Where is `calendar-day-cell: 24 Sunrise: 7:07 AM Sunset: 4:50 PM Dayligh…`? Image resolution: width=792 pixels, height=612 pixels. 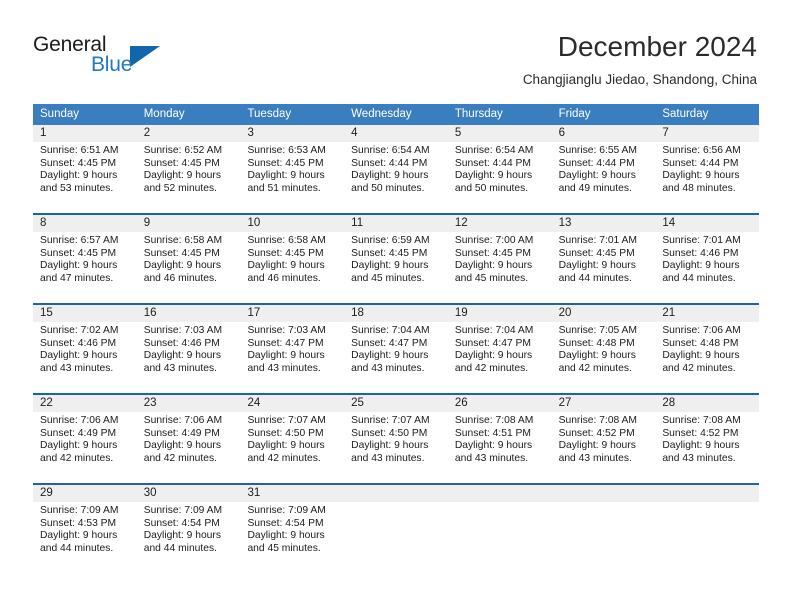 calendar-day-cell: 24 Sunrise: 7:07 AM Sunset: 4:50 PM Dayligh… is located at coordinates (292, 439).